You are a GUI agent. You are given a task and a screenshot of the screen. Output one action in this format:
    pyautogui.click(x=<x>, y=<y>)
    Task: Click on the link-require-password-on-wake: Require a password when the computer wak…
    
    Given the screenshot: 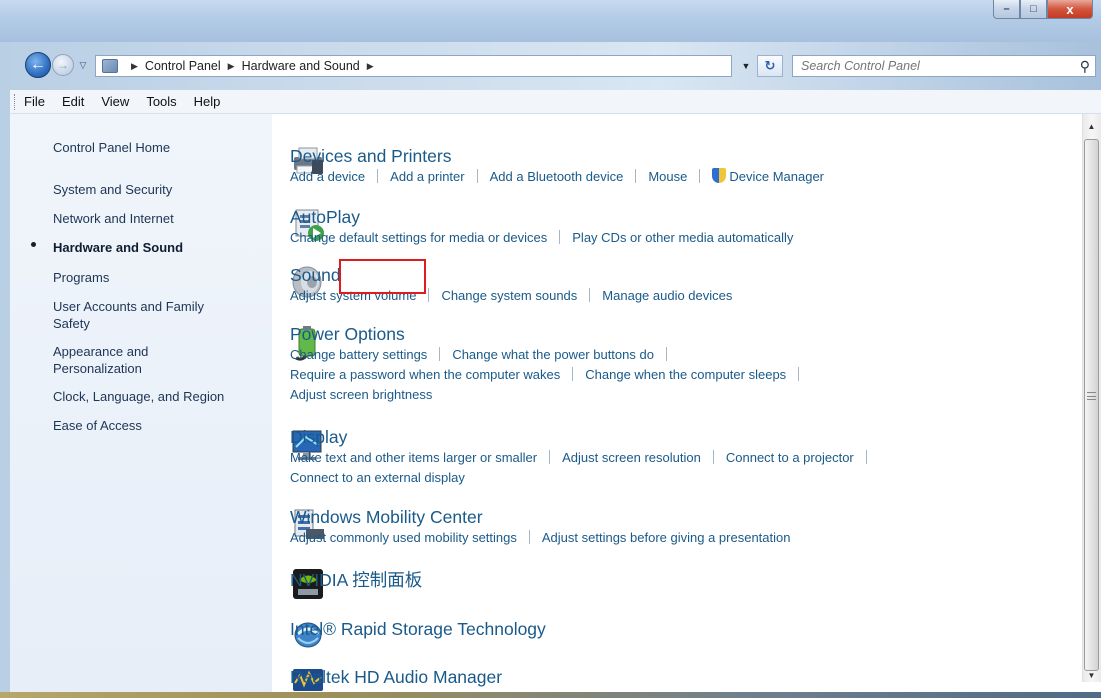 What is the action you would take?
    pyautogui.click(x=425, y=374)
    